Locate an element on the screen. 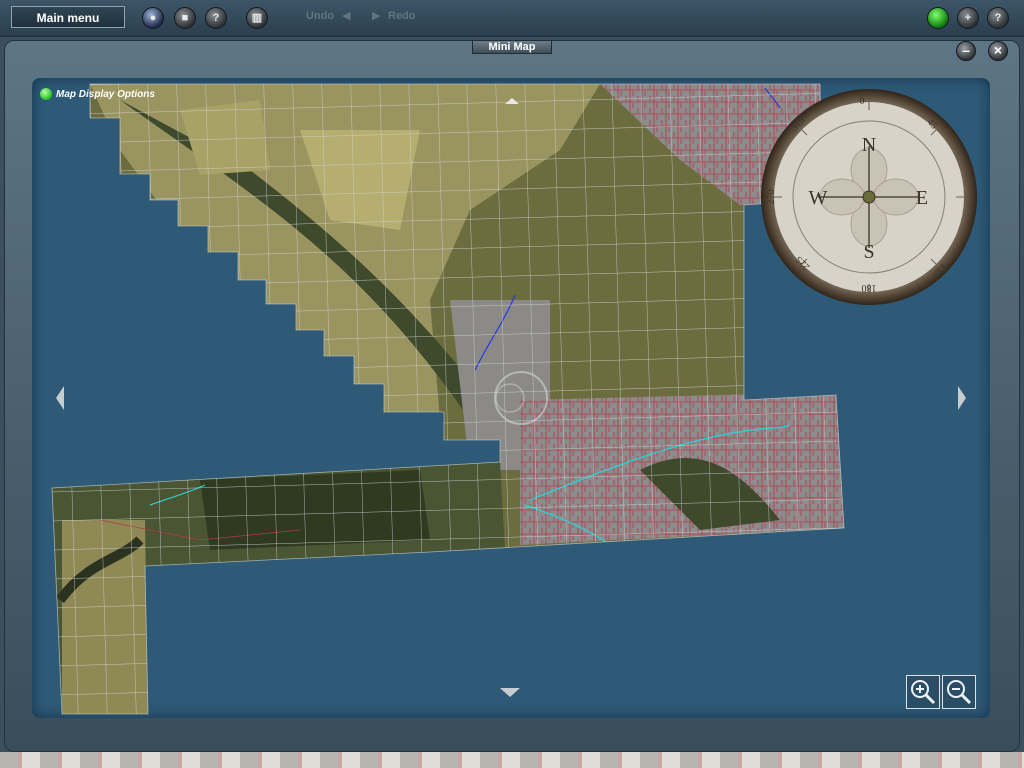 The width and height of the screenshot is (1024, 768). map-display-options: Map Display Options is located at coordinates (97, 94).